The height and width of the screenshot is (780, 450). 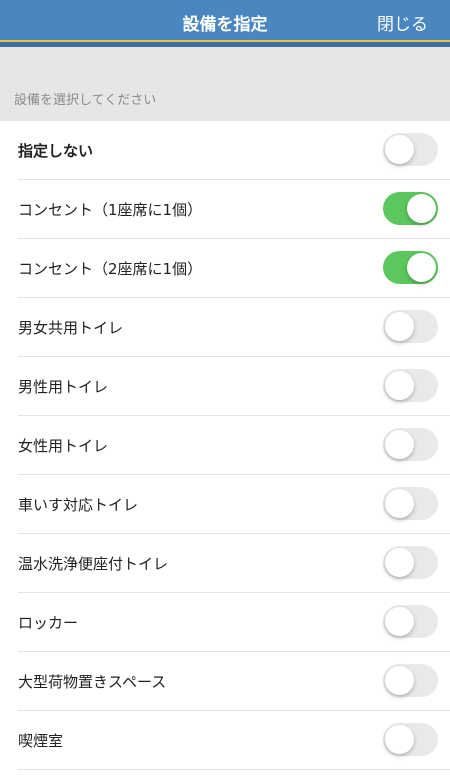 I want to click on equipment-label: 男性用トイレ, so click(x=63, y=387).